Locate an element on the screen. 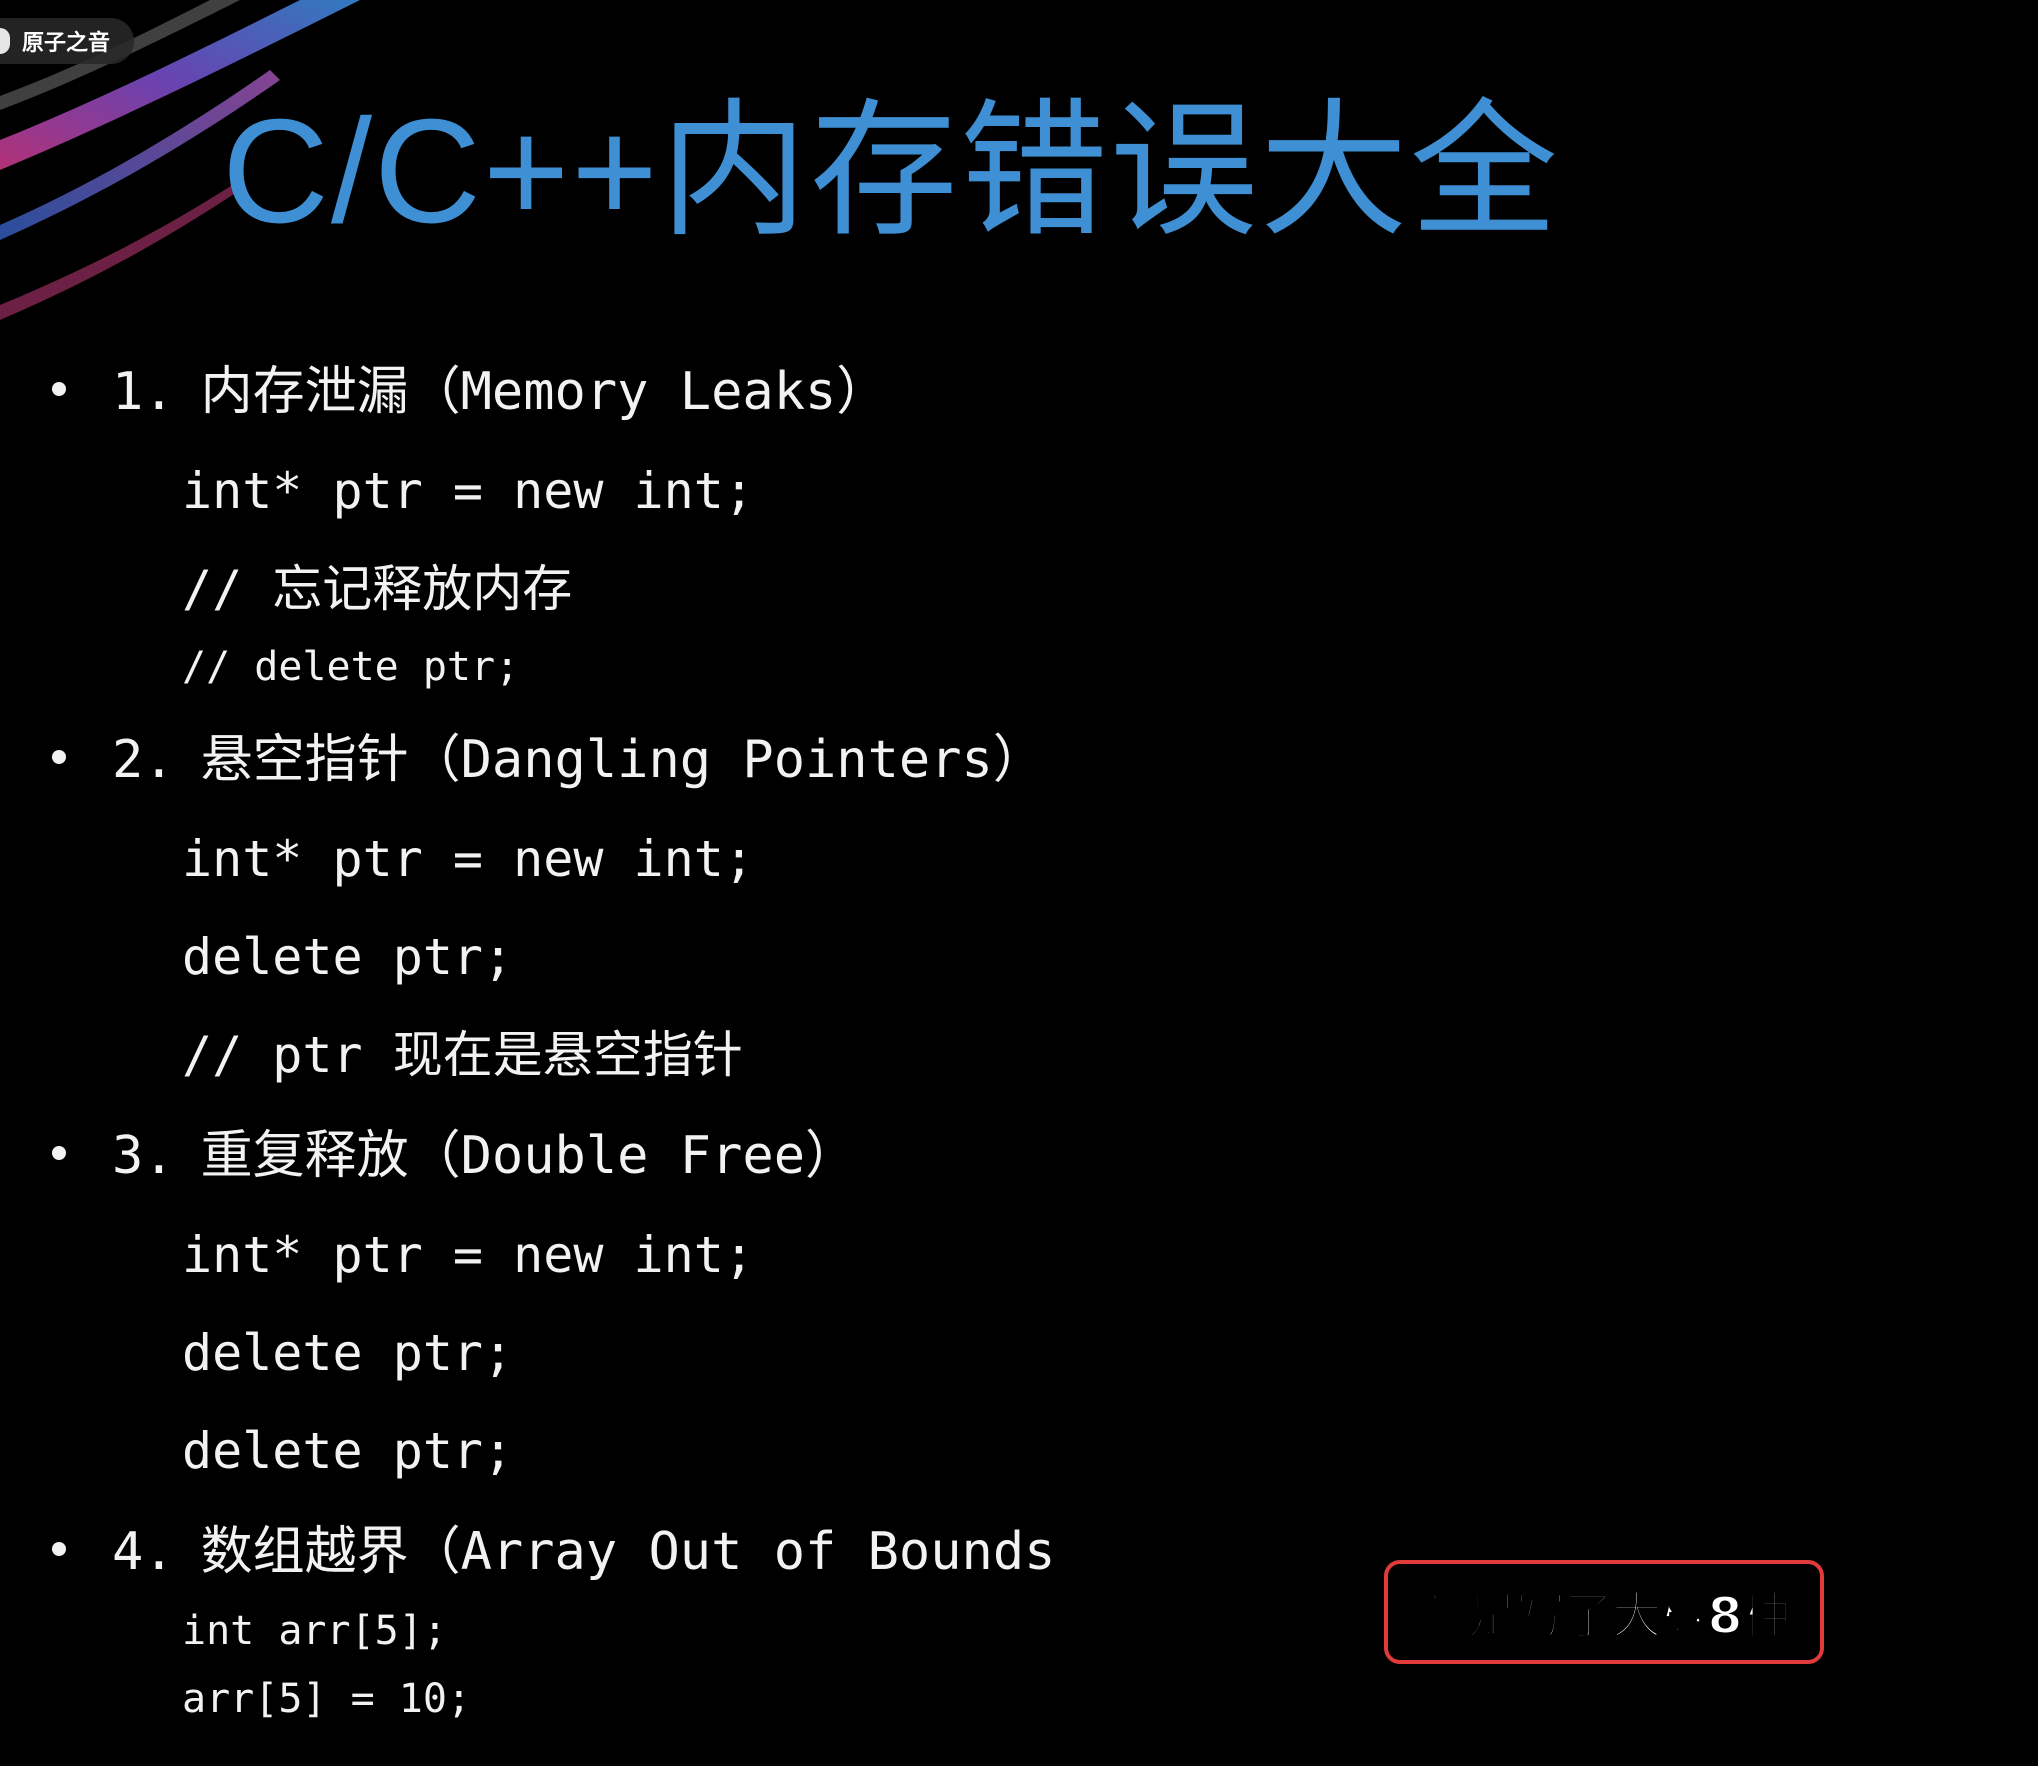 The height and width of the screenshot is (1766, 2038). section-number: 1. is located at coordinates (143, 392).